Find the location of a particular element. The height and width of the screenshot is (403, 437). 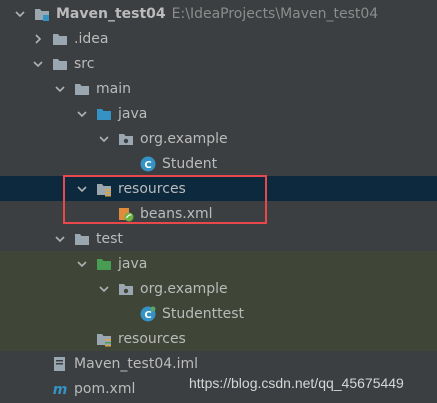

tree-row-java-test: java is located at coordinates (218, 263).